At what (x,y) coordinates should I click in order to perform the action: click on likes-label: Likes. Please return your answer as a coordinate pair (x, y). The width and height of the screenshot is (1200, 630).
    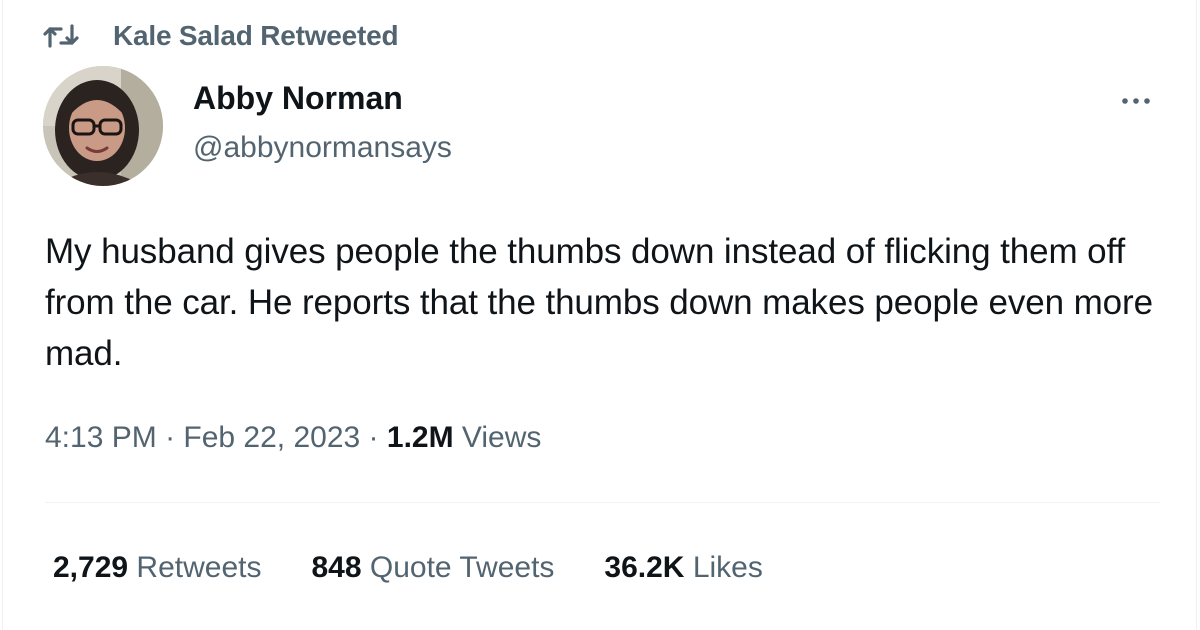
    Looking at the image, I should click on (723, 567).